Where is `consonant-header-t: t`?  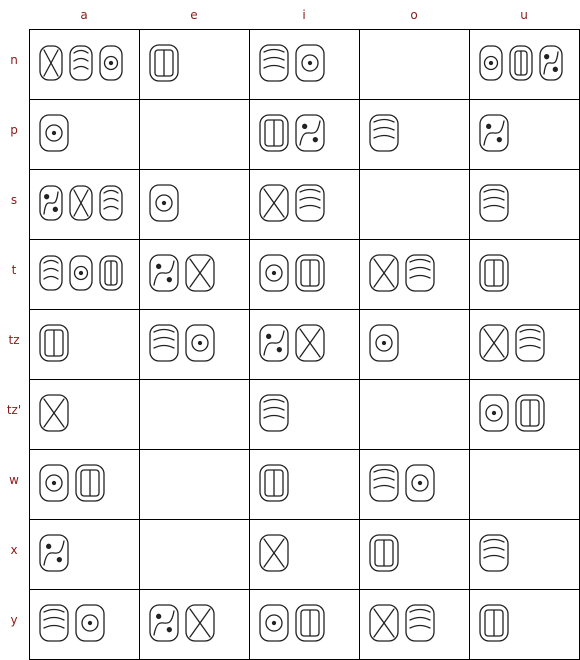
consonant-header-t: t is located at coordinates (14, 270).